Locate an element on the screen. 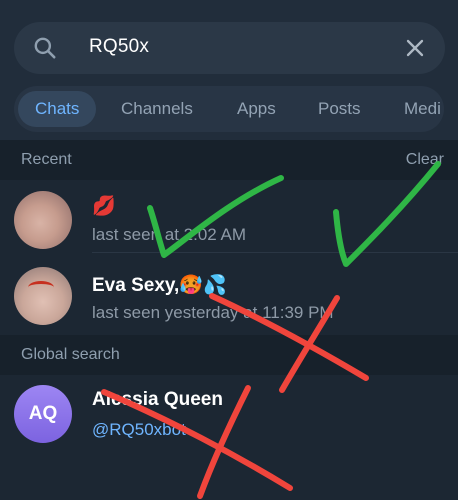 This screenshot has width=458, height=500. chat-name: 💋 is located at coordinates (104, 206).